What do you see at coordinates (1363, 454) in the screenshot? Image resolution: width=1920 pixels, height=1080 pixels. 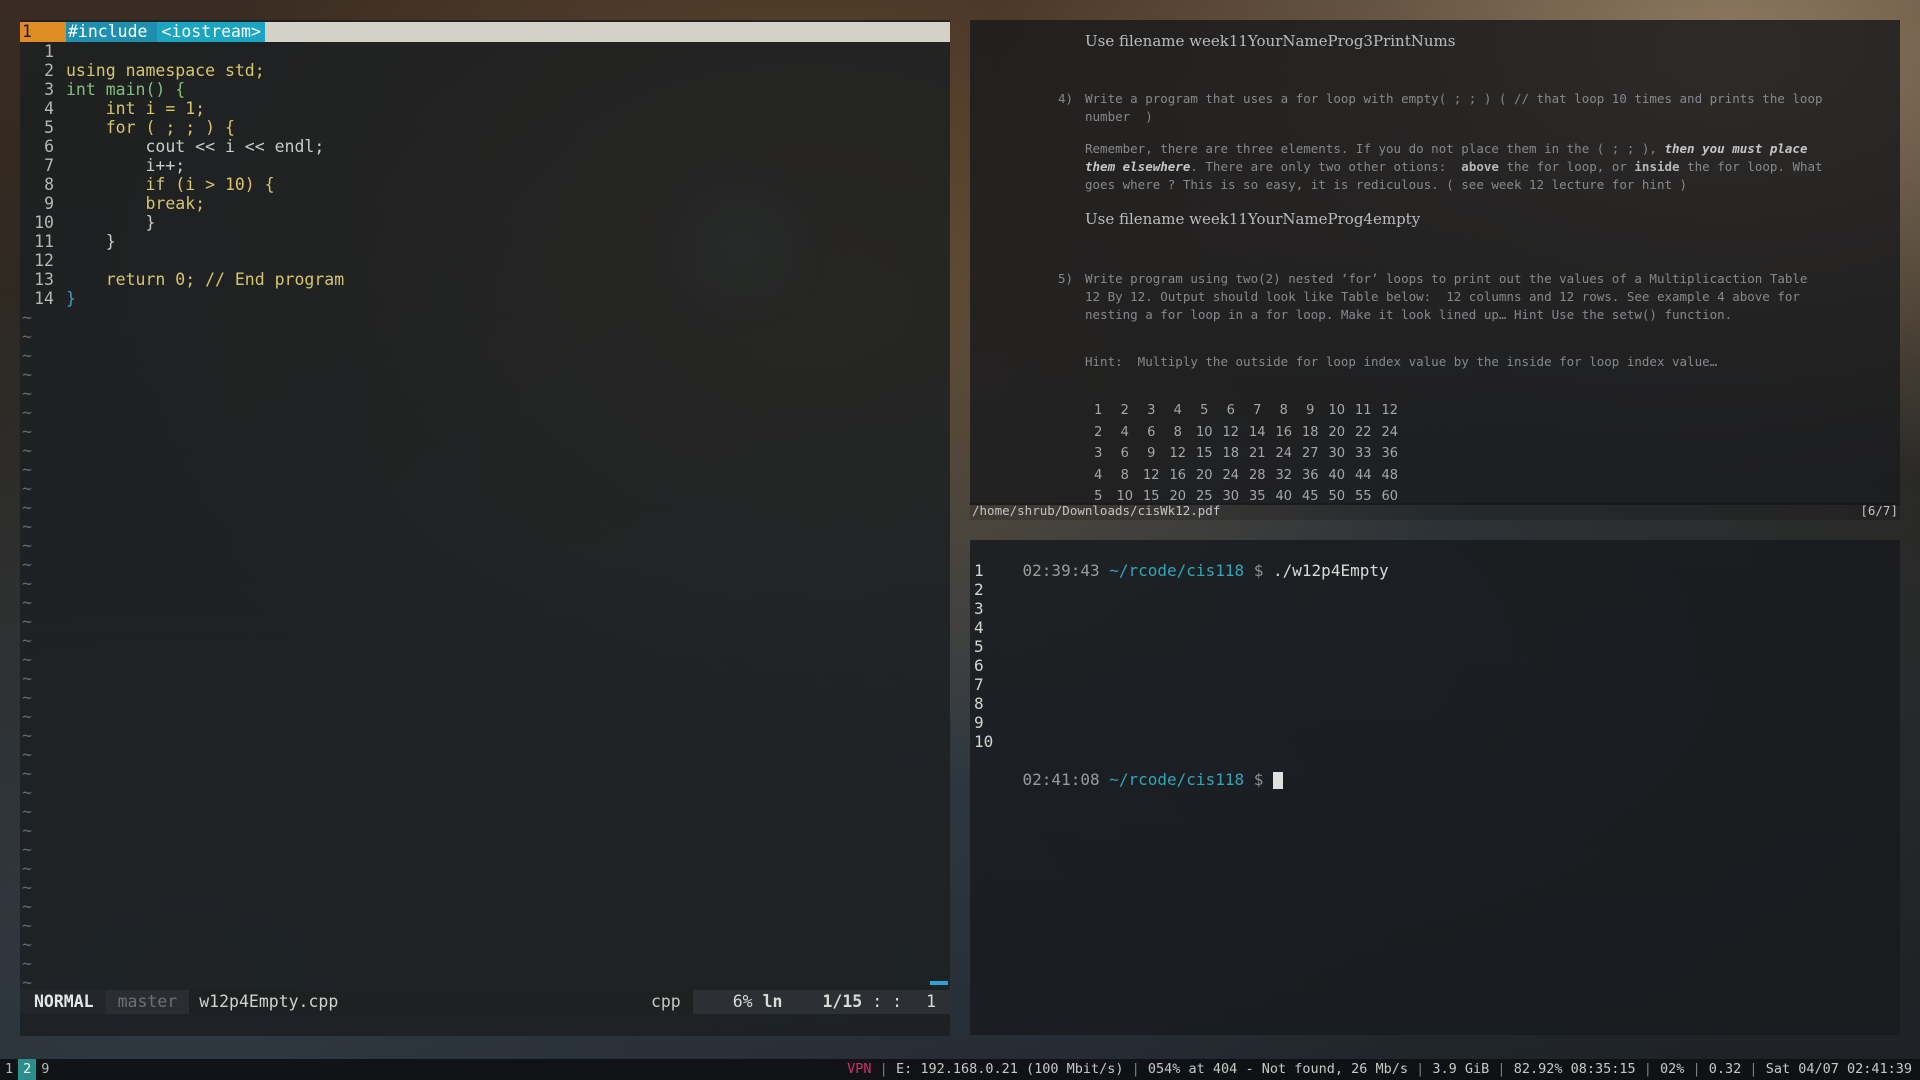 I see `table-cell: 33` at bounding box center [1363, 454].